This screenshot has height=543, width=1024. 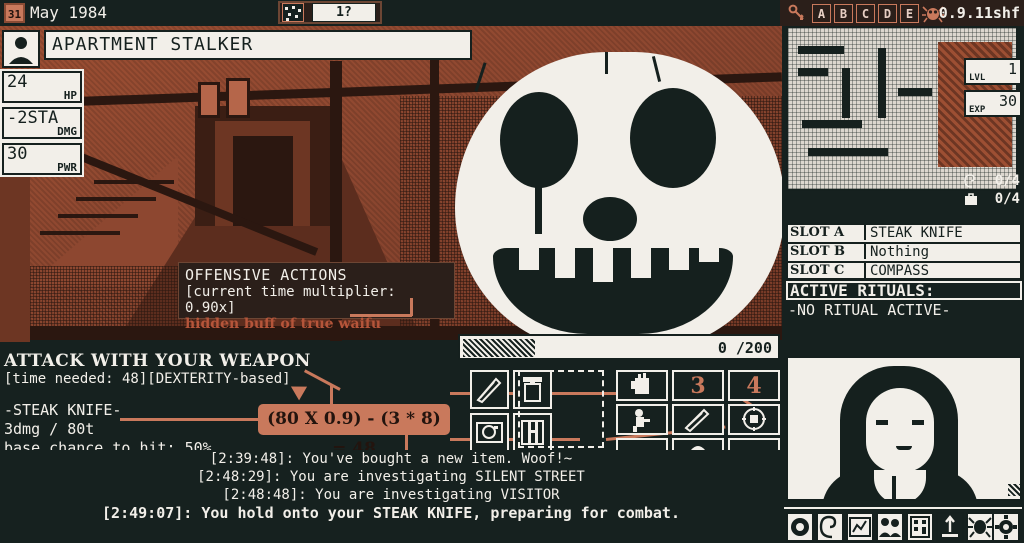 What do you see at coordinates (1007, 199) in the screenshot?
I see `bag-counter: 0/4` at bounding box center [1007, 199].